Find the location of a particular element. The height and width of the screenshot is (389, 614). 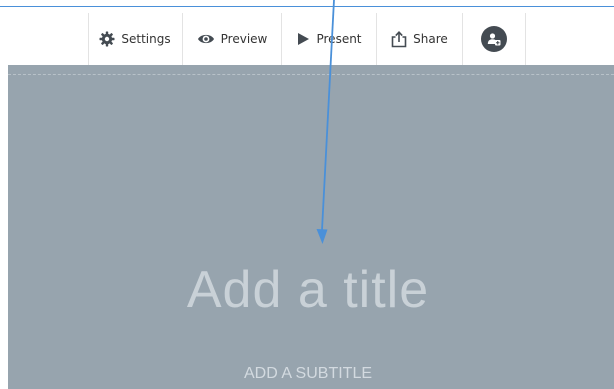

eye-icon is located at coordinates (206, 39).